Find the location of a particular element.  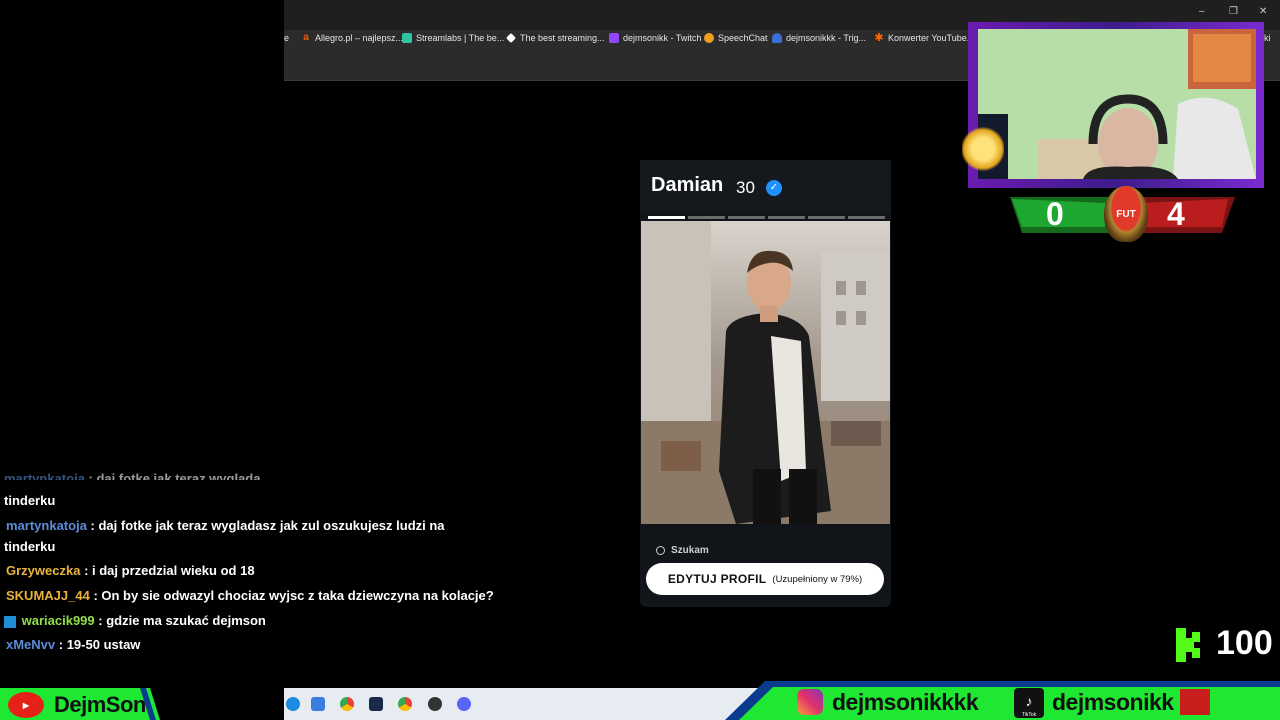

search-row: Szukam is located at coordinates (682, 550).